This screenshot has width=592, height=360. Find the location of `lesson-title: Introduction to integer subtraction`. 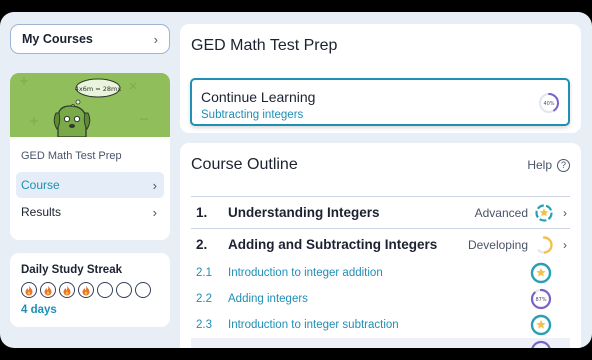

lesson-title: Introduction to integer subtraction is located at coordinates (379, 325).